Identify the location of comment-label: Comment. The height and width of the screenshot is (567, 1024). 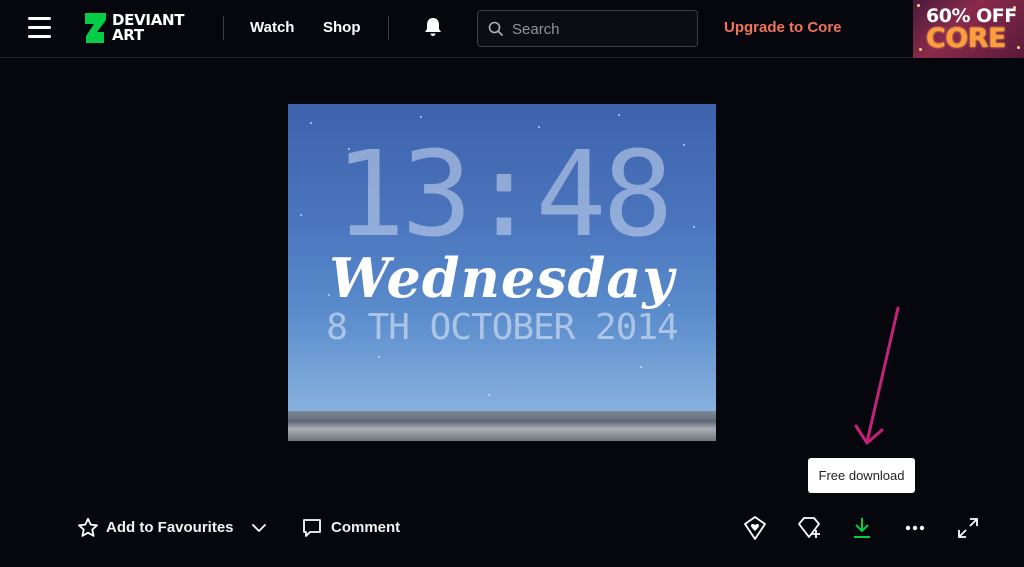
(366, 527).